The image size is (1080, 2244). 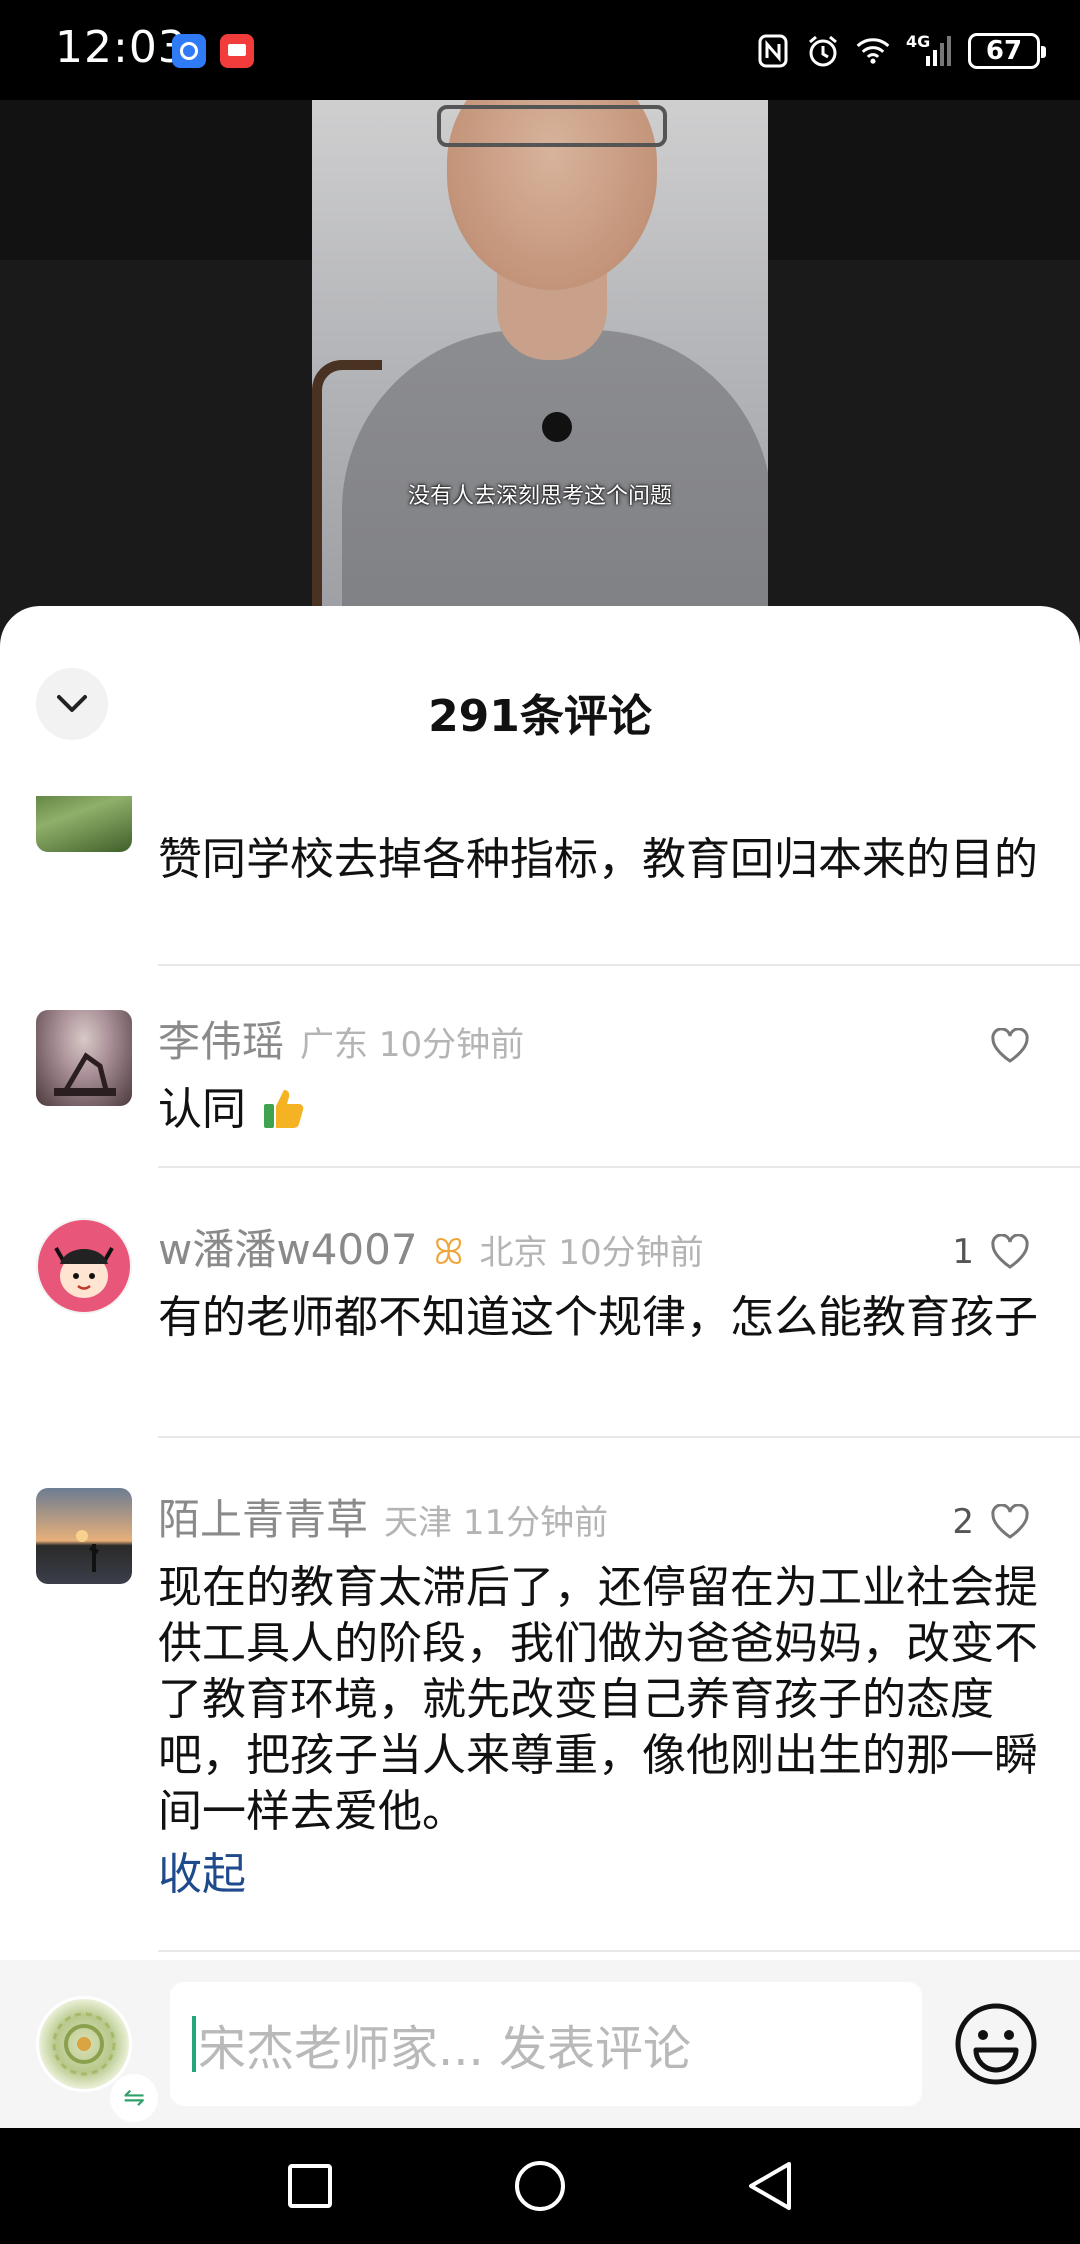 I want to click on collapse-comment-link: 收起, so click(x=202, y=1870).